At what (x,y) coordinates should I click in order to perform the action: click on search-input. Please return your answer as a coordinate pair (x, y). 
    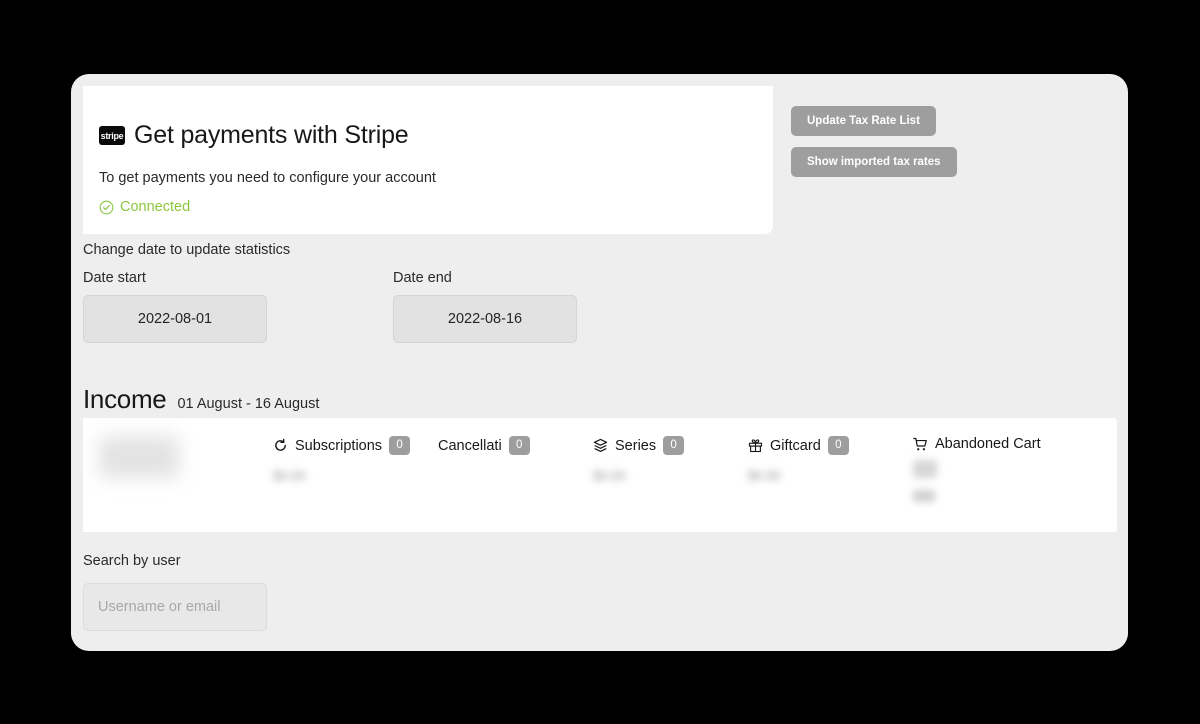
    Looking at the image, I should click on (175, 607).